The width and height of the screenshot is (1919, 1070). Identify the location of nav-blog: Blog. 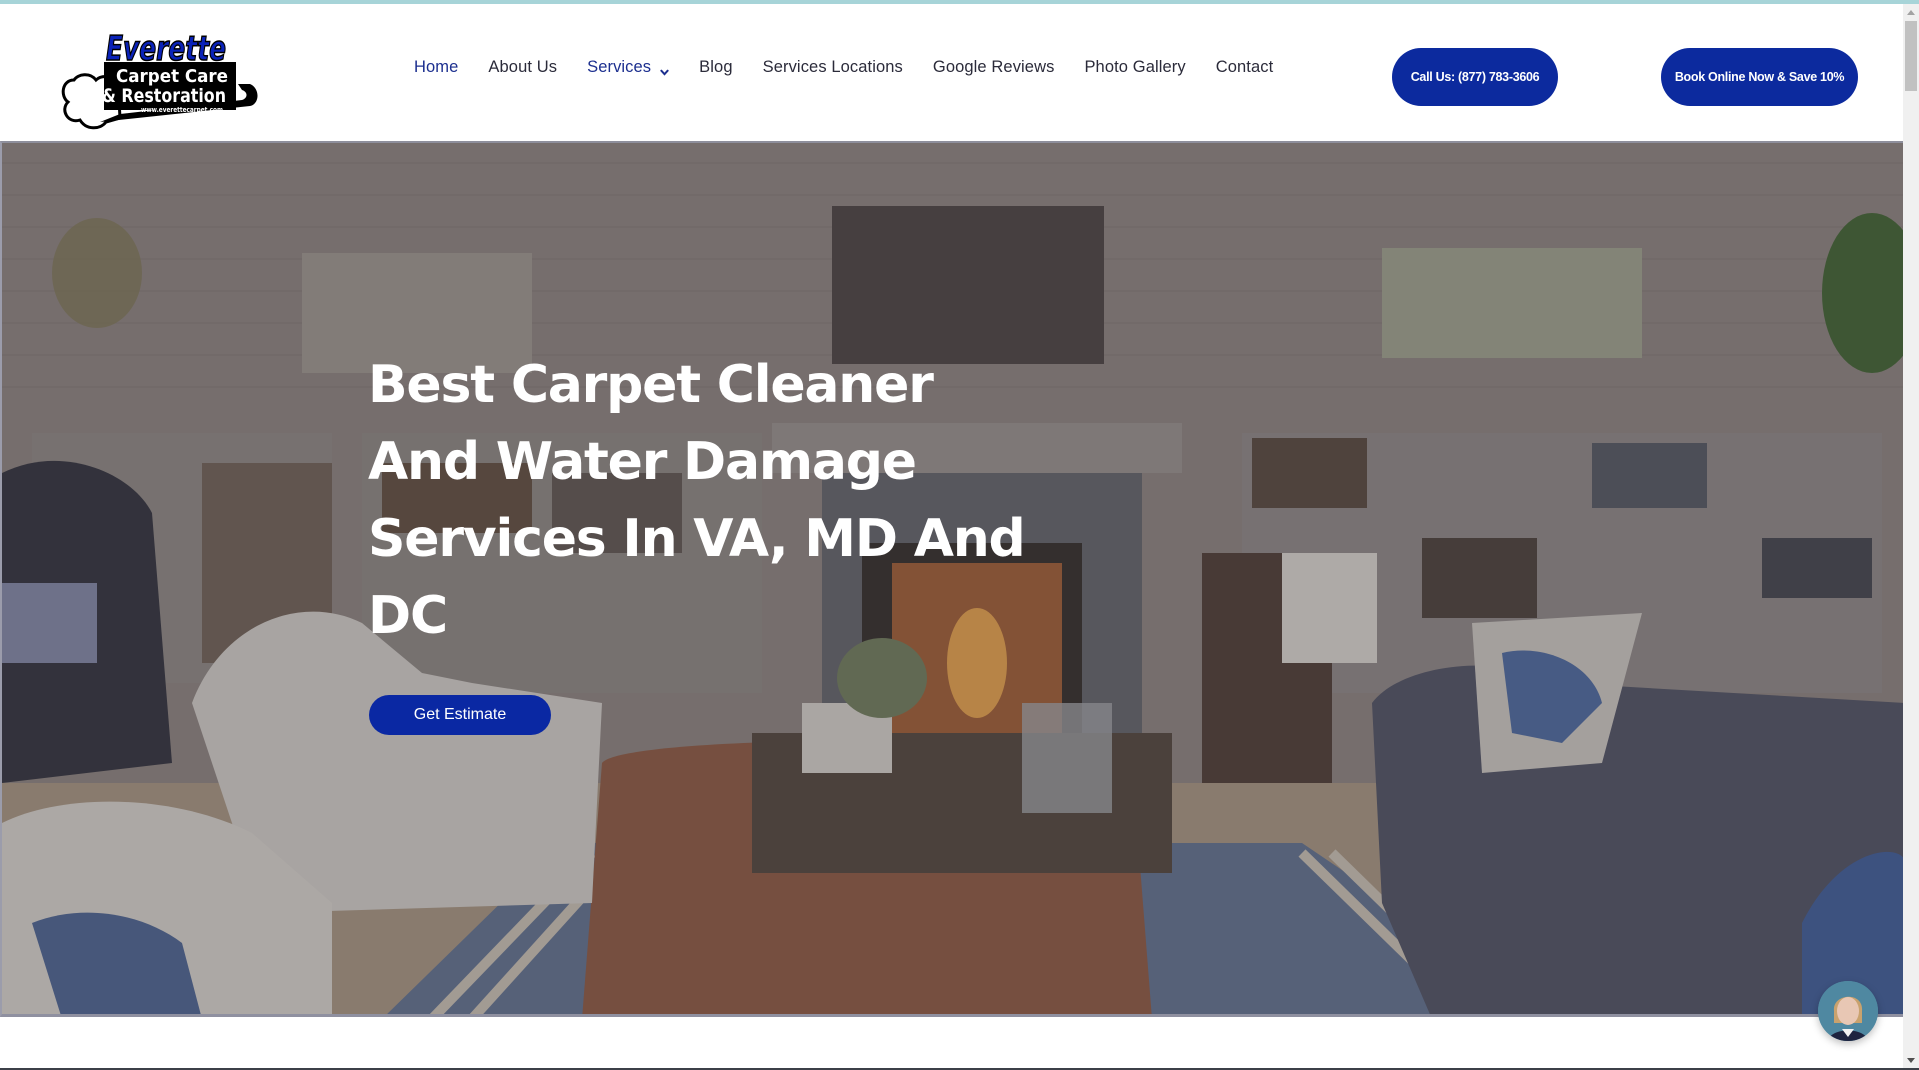
(715, 67).